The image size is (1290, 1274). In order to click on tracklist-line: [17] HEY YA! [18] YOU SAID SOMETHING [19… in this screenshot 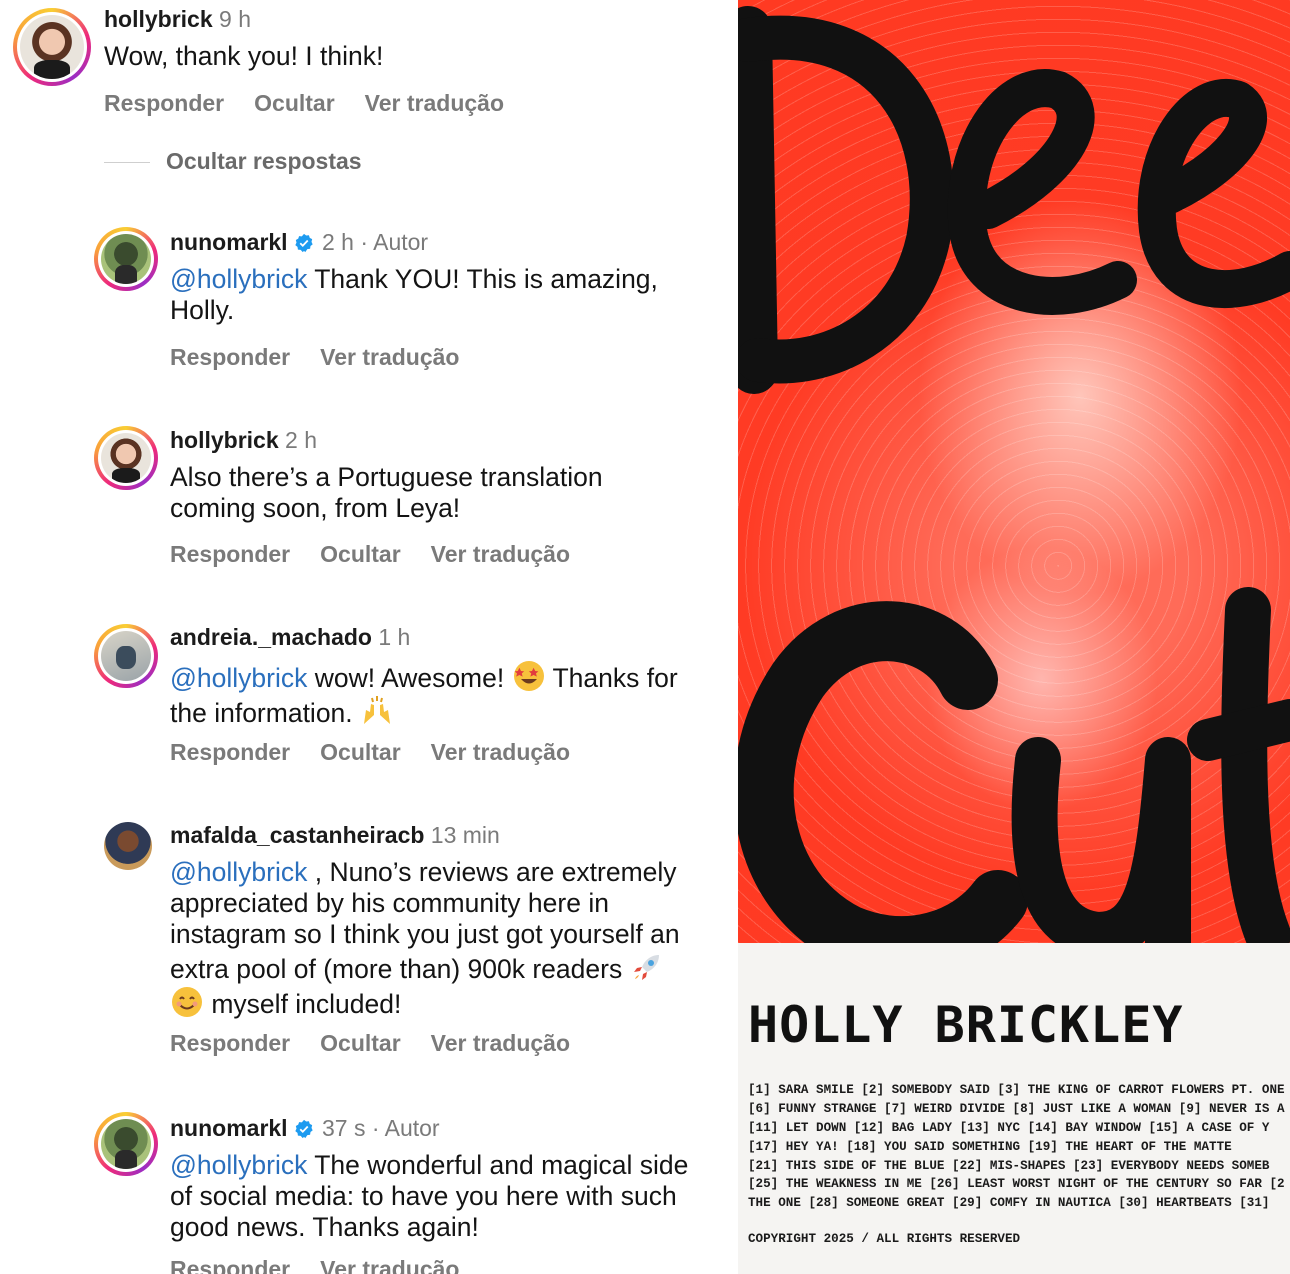, I will do `click(990, 1147)`.